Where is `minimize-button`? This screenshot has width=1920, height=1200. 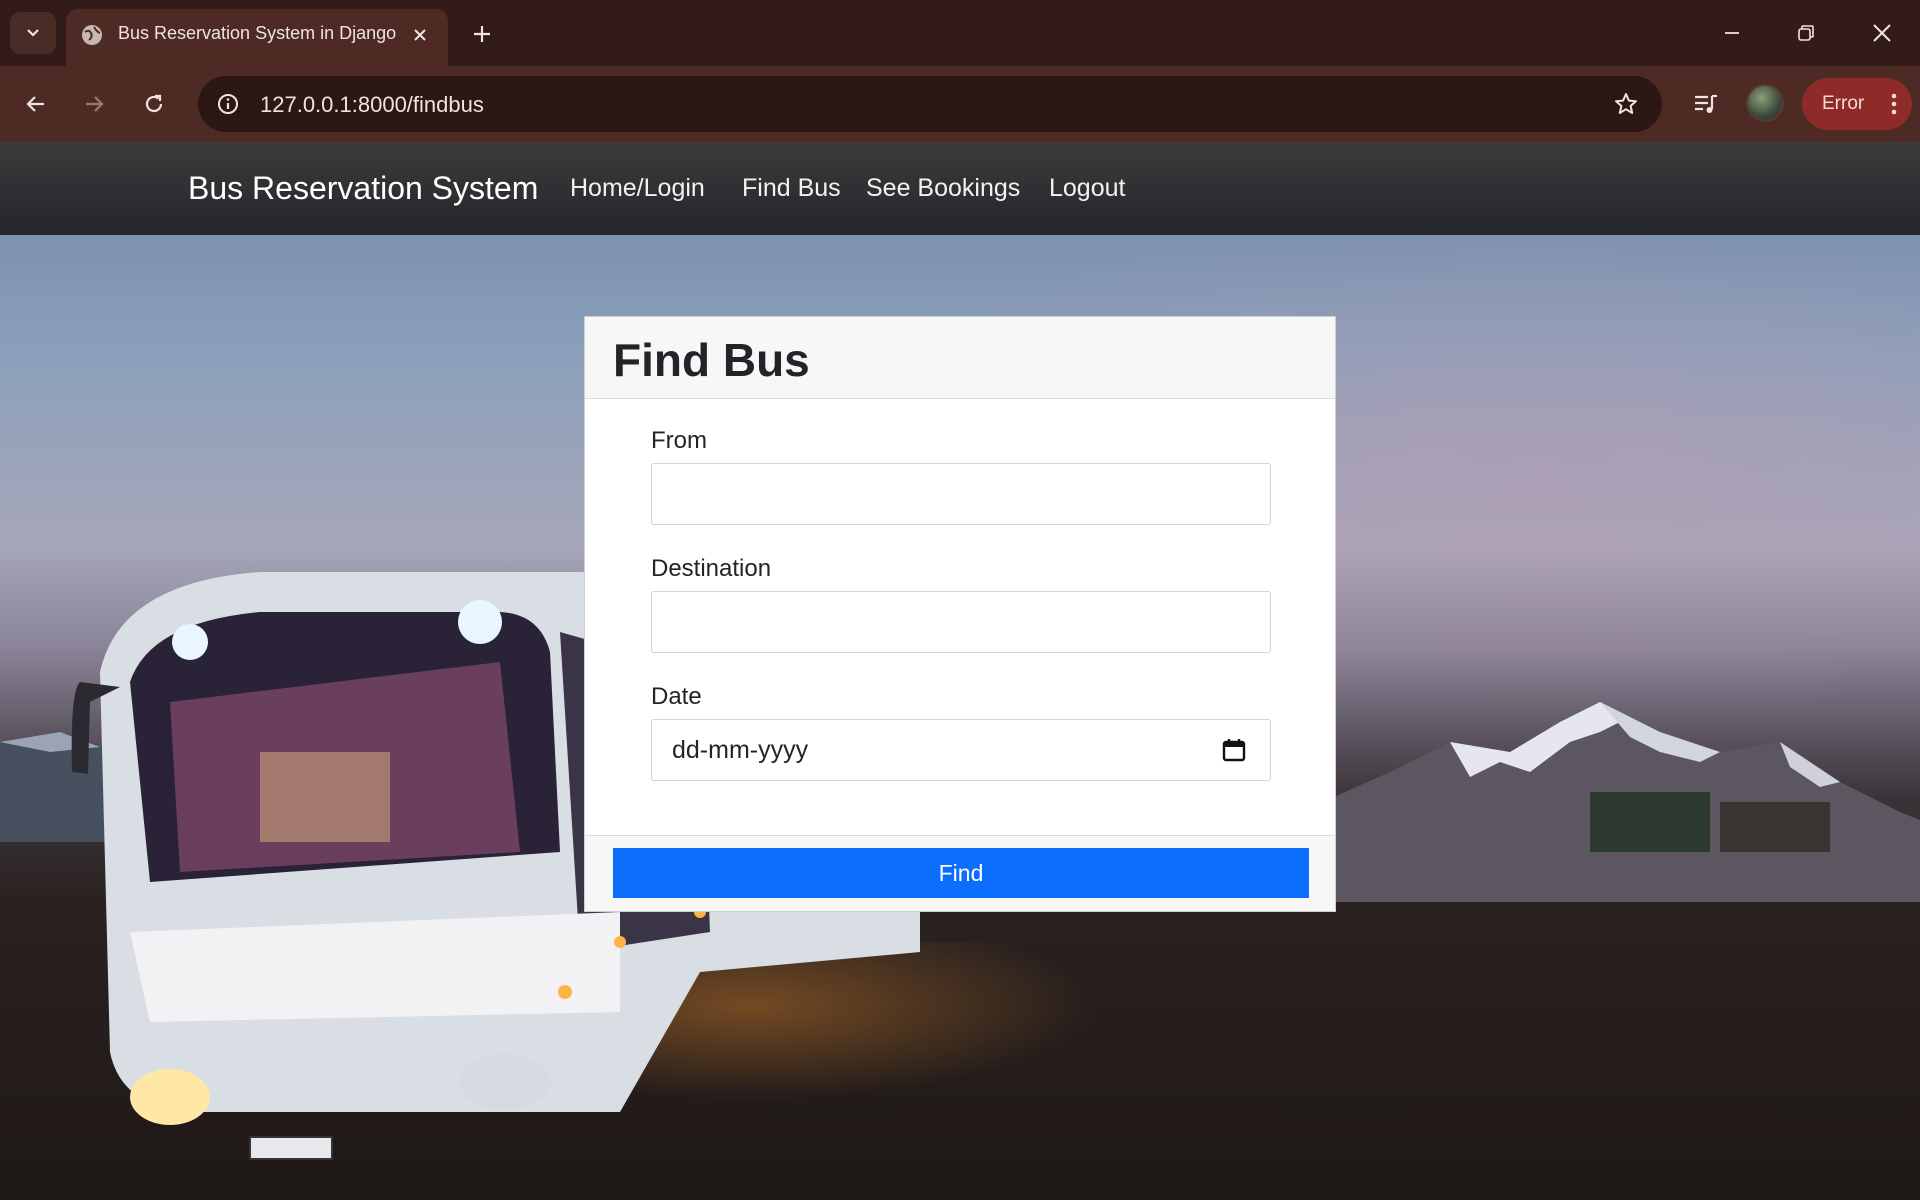 minimize-button is located at coordinates (1732, 33).